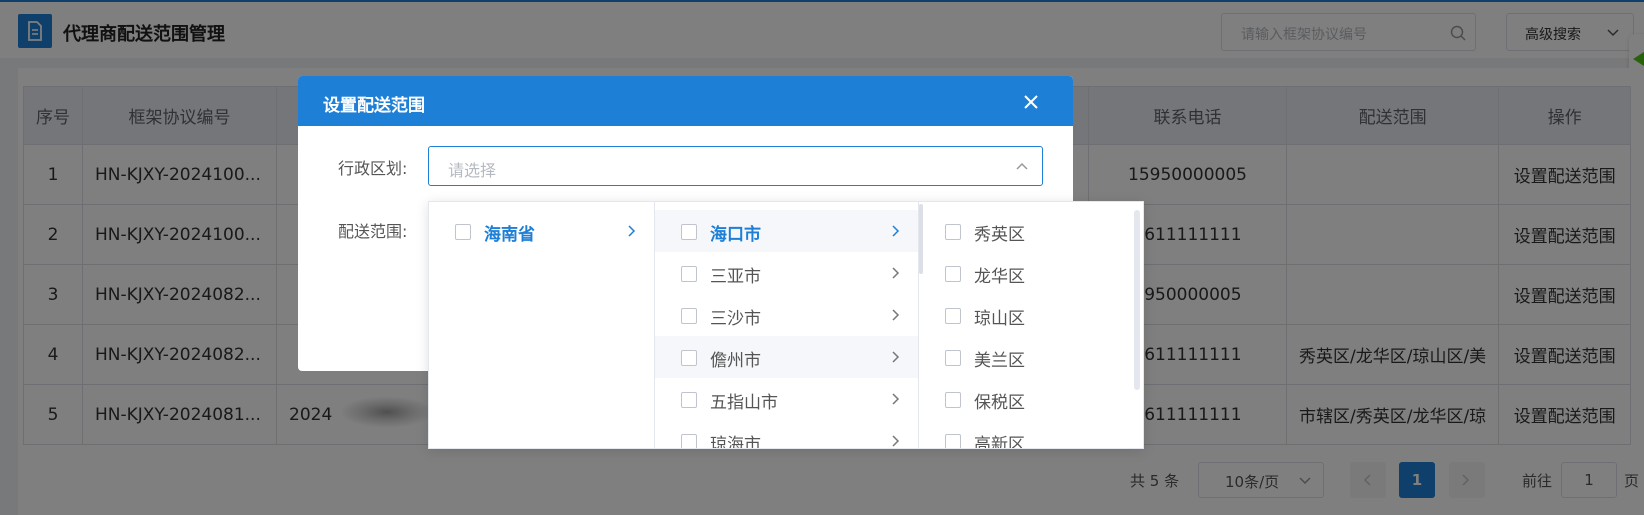 The height and width of the screenshot is (515, 1644). Describe the element at coordinates (999, 361) in the screenshot. I see `option-label: 美兰区` at that location.